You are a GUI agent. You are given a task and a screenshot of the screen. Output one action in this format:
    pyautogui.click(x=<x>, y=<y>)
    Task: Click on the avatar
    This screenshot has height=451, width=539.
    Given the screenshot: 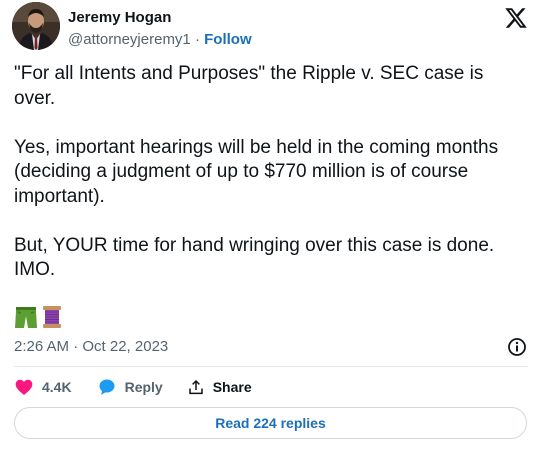 What is the action you would take?
    pyautogui.click(x=36, y=26)
    